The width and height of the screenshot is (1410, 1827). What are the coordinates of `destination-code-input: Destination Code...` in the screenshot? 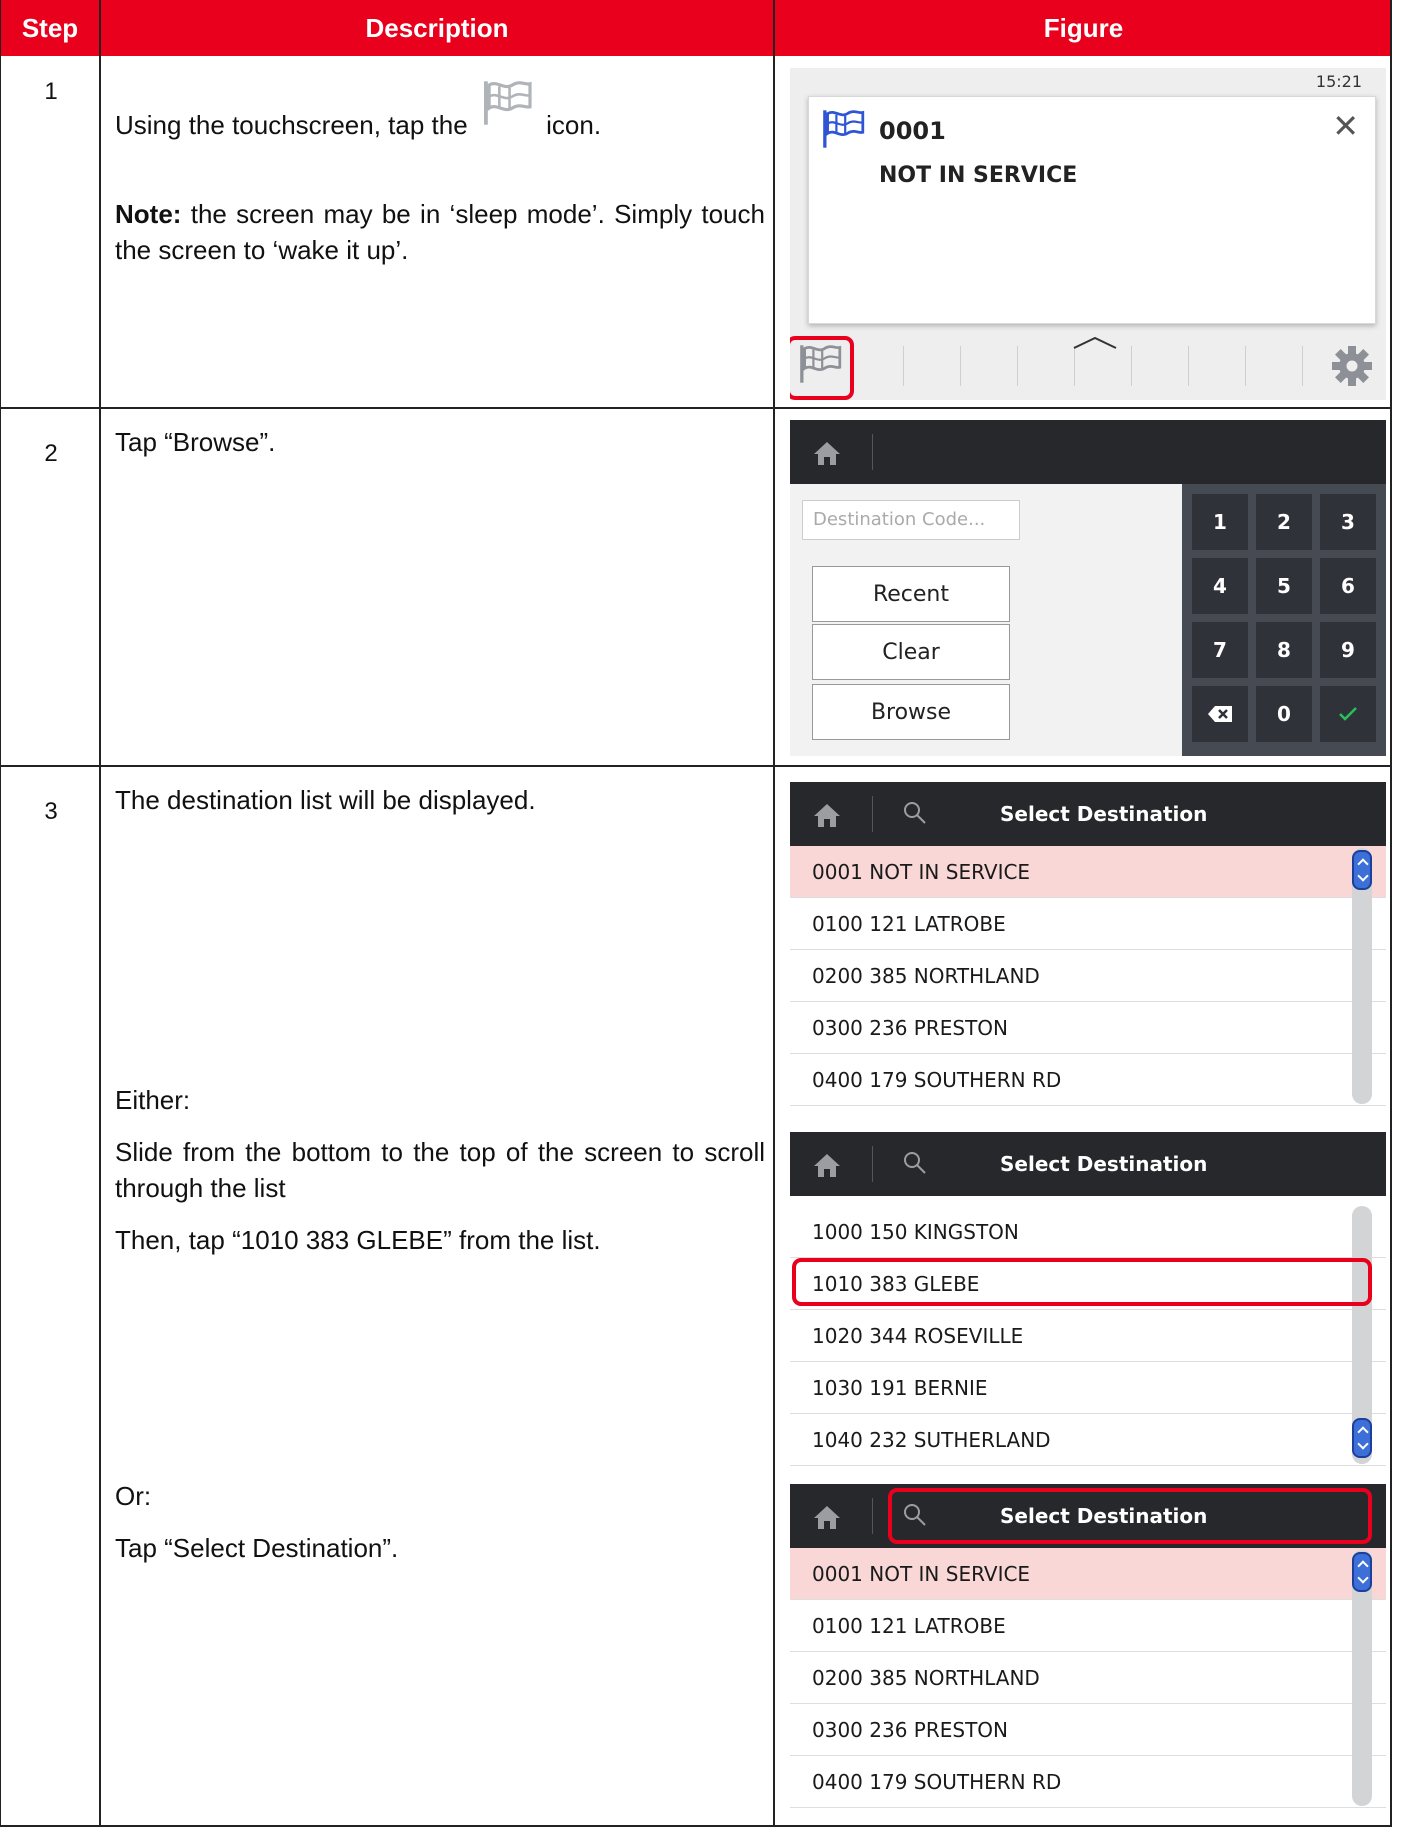 It's located at (911, 520).